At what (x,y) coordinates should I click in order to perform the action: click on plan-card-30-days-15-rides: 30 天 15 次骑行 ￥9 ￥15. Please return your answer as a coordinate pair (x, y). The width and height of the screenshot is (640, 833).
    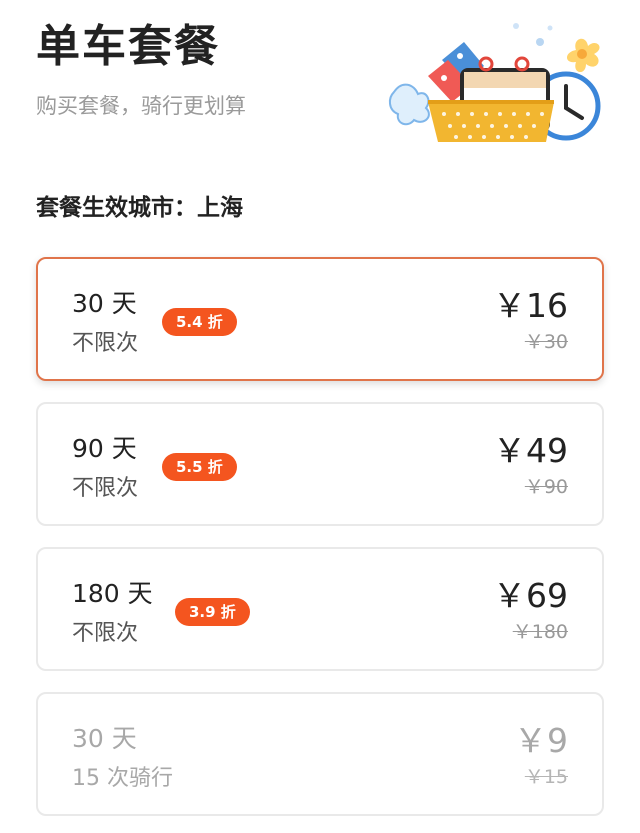
    Looking at the image, I should click on (320, 754).